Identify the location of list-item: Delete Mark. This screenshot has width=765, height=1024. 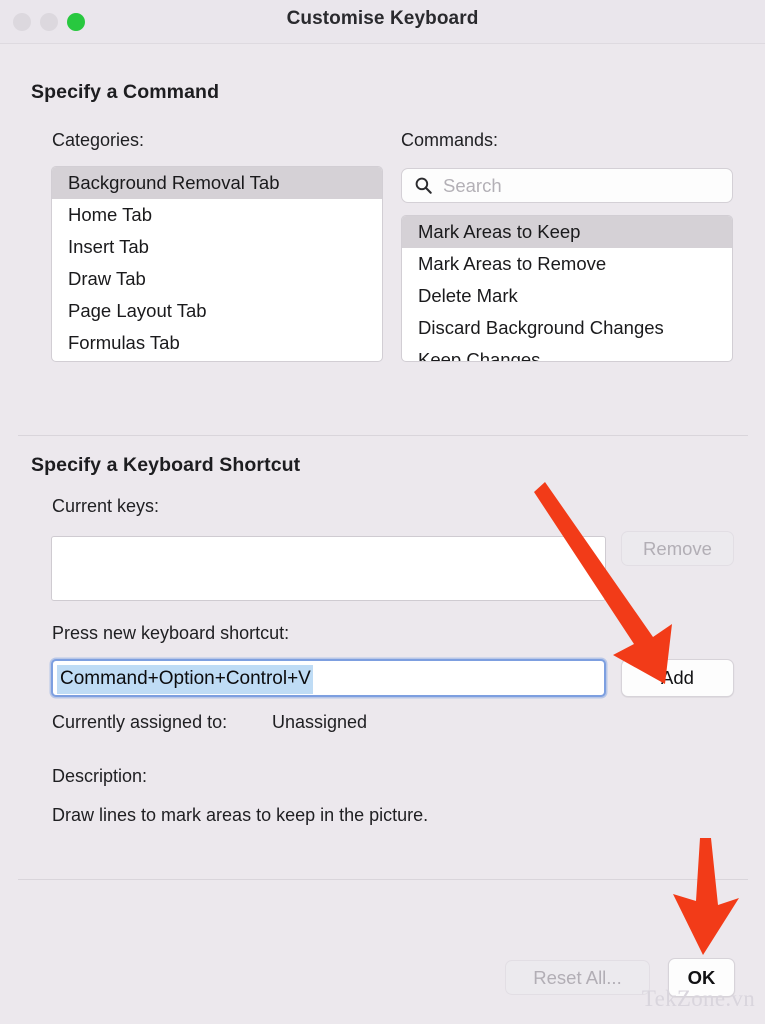
(567, 296).